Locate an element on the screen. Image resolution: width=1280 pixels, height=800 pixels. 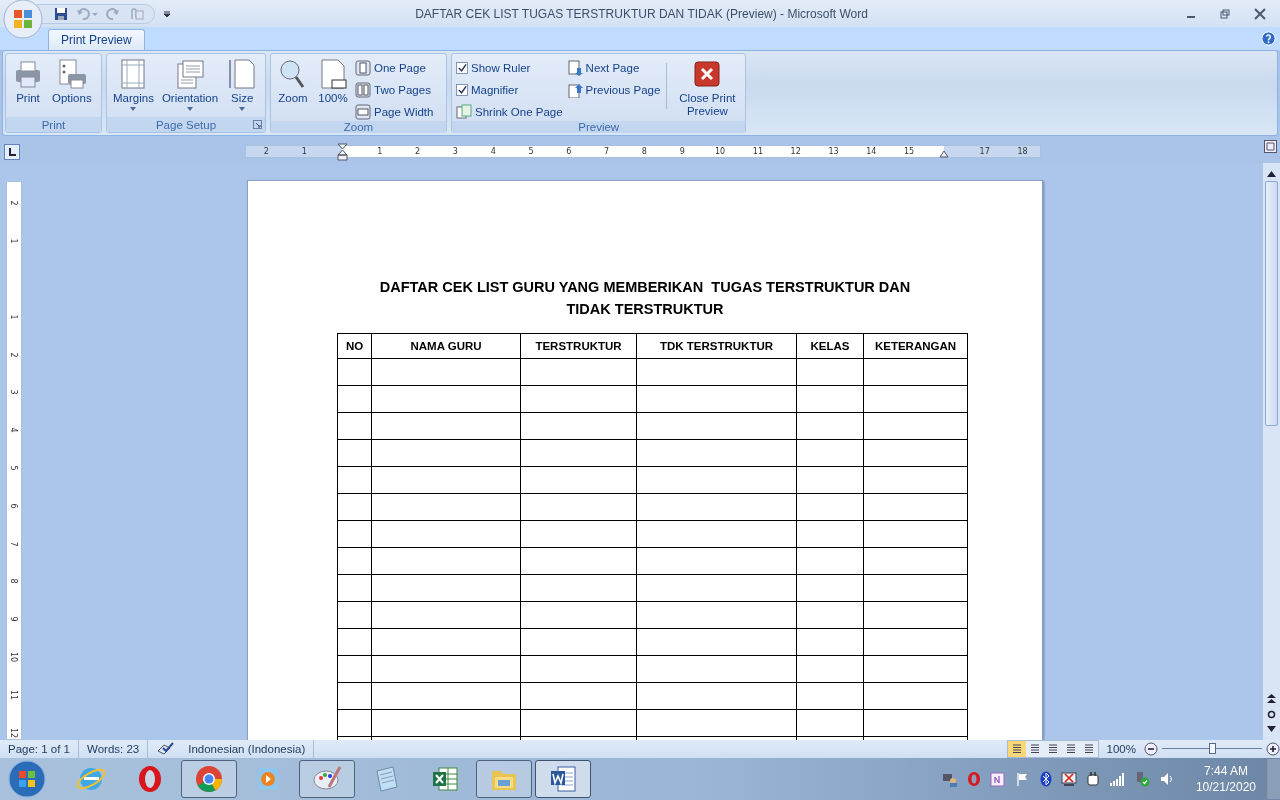
view-ruler-icon is located at coordinates (1270, 146).